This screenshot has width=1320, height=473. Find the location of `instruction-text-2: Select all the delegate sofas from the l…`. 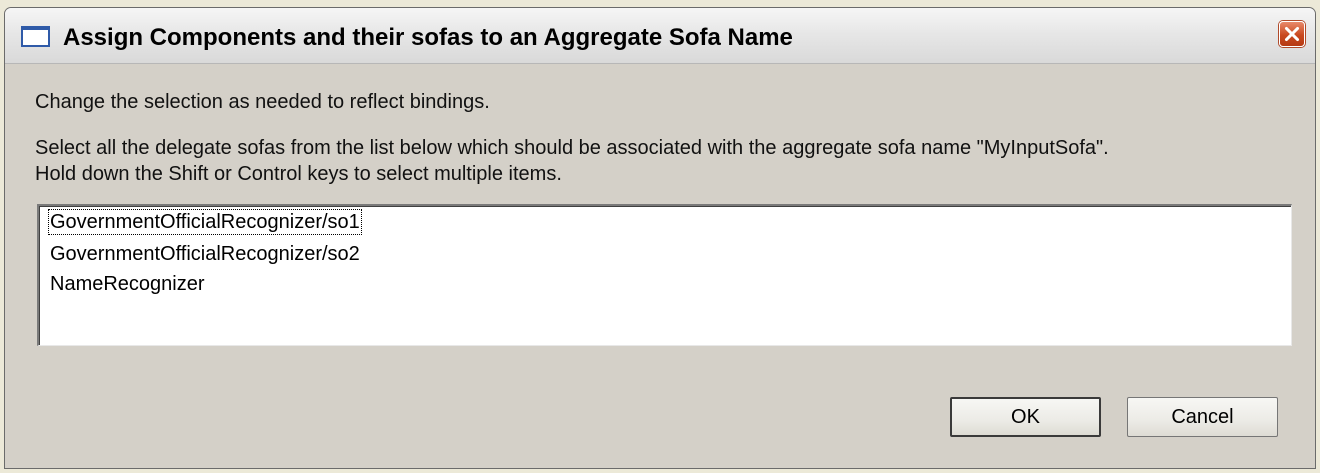

instruction-text-2: Select all the delegate sofas from the l… is located at coordinates (572, 148).